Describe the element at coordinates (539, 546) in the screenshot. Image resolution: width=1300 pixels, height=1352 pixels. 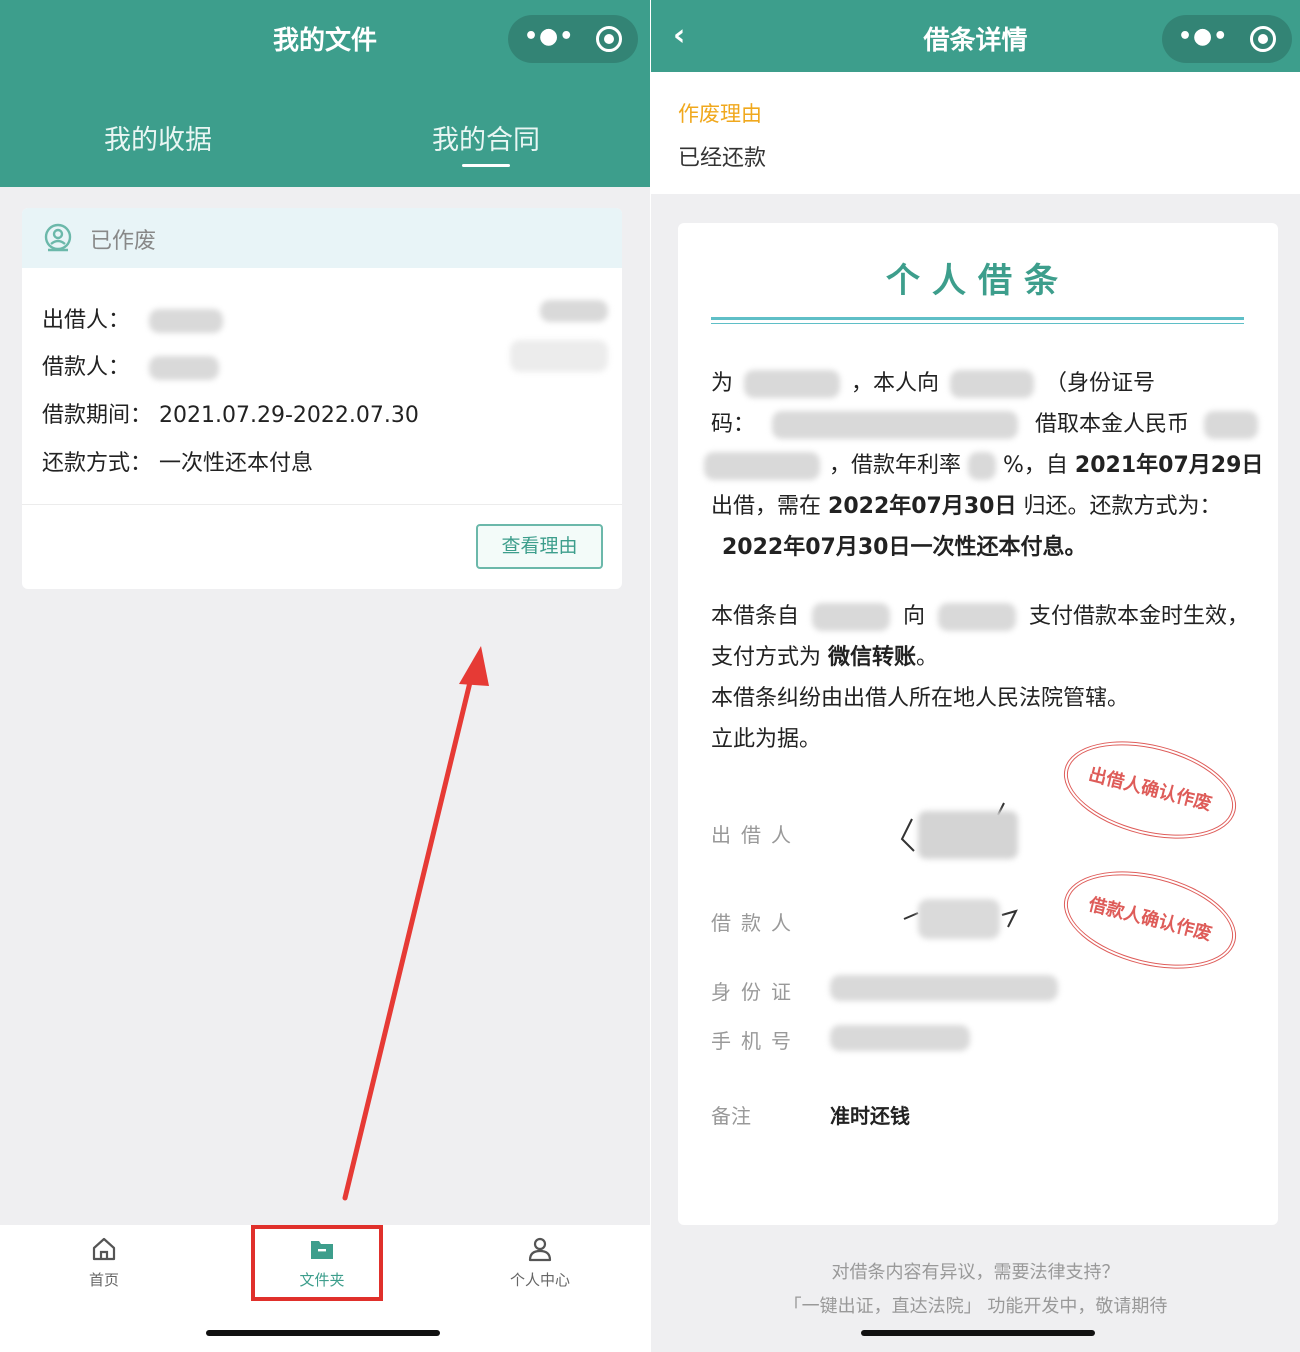
I see `view-reason-button: 查看理由` at that location.